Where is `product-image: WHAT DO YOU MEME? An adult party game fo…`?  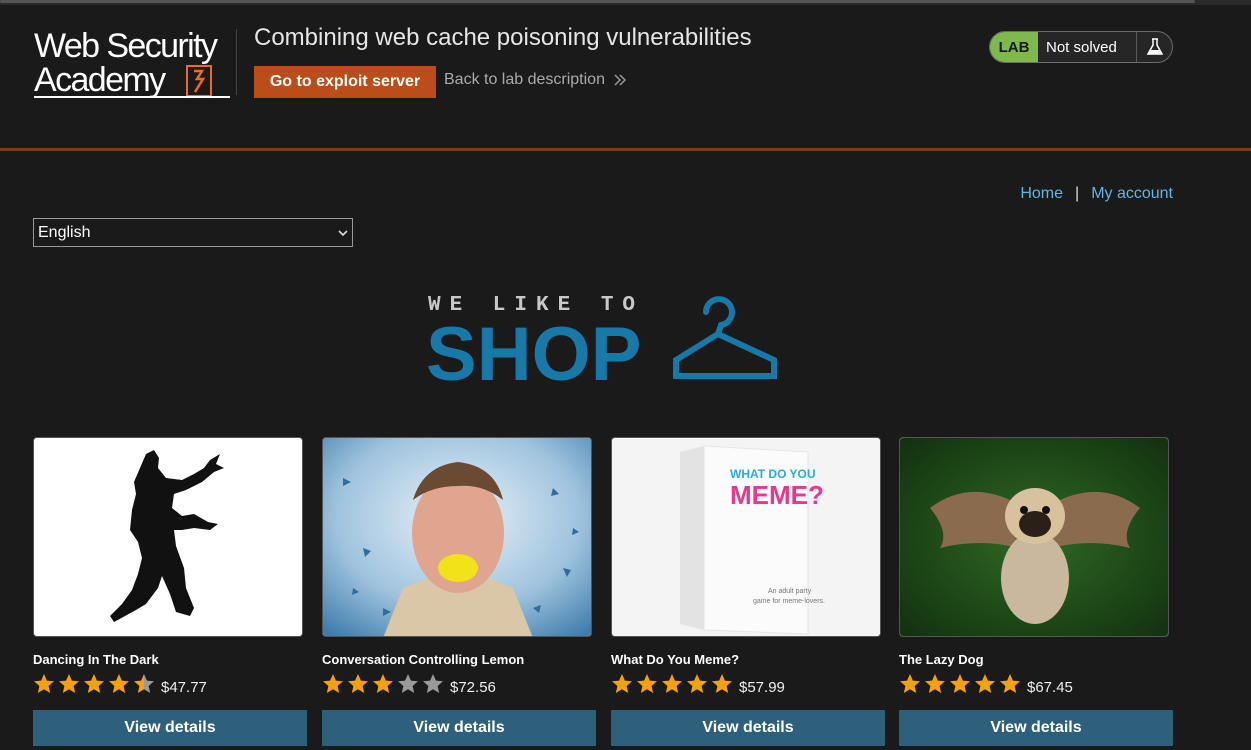 product-image: WHAT DO YOU MEME? An adult party game fo… is located at coordinates (746, 537).